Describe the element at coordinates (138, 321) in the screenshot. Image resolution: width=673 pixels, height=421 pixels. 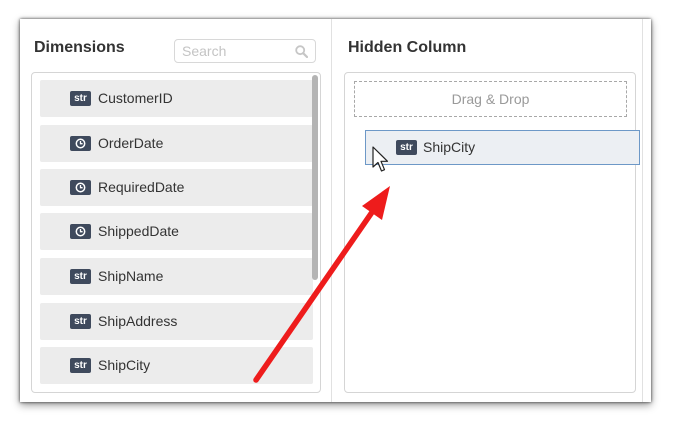
I see `dimension-item-label: ShipAddress` at that location.